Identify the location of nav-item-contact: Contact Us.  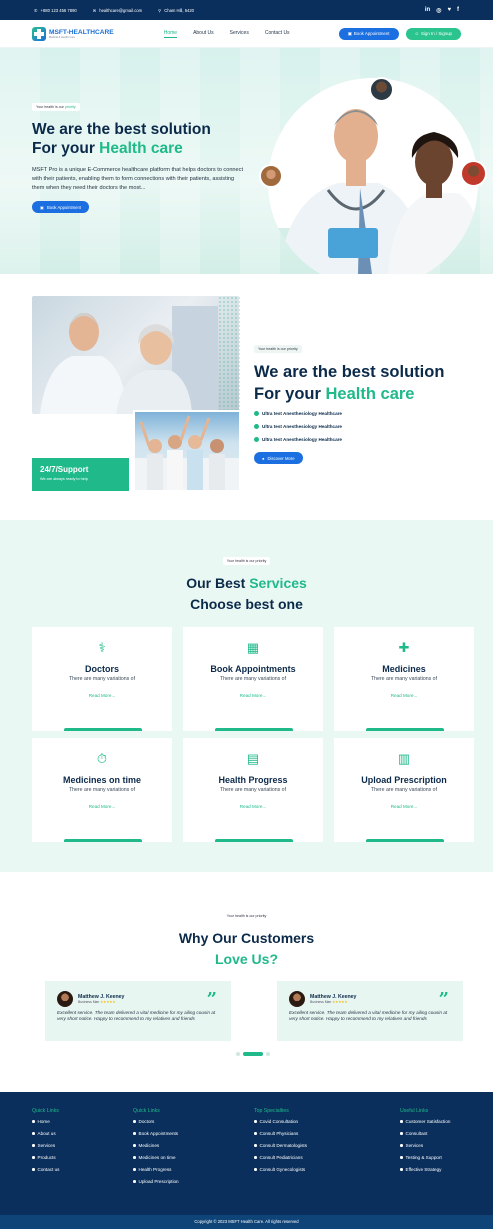
(277, 34).